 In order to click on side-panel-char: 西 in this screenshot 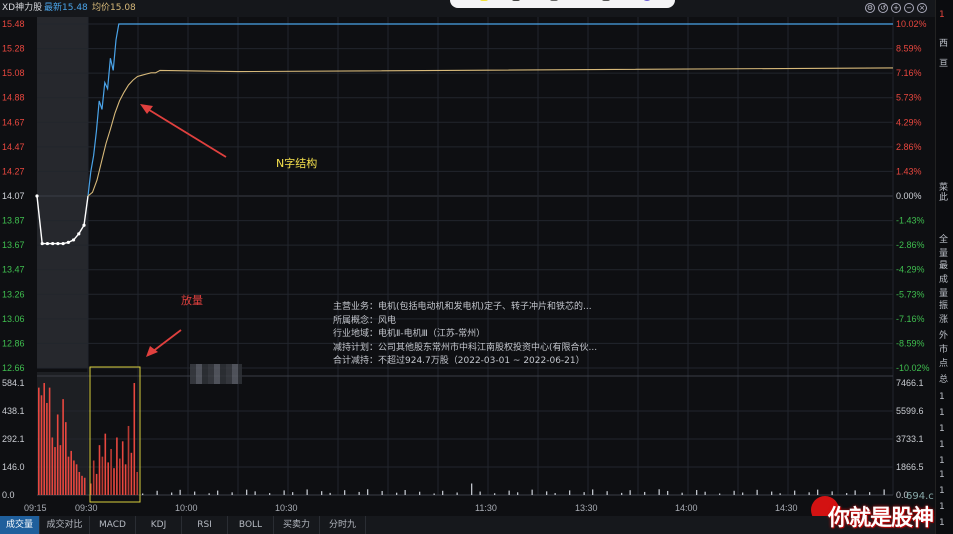, I will do `click(944, 44)`.